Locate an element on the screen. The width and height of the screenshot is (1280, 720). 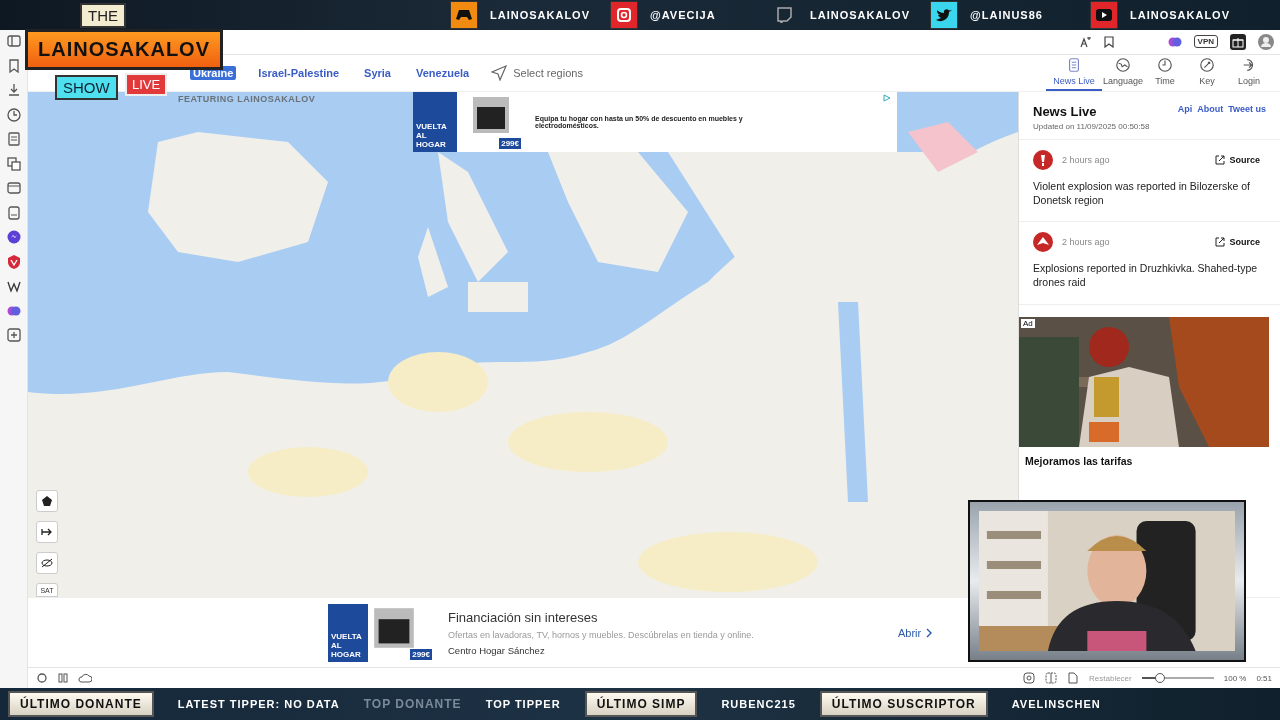
tile-icon is located at coordinates (1051, 678).